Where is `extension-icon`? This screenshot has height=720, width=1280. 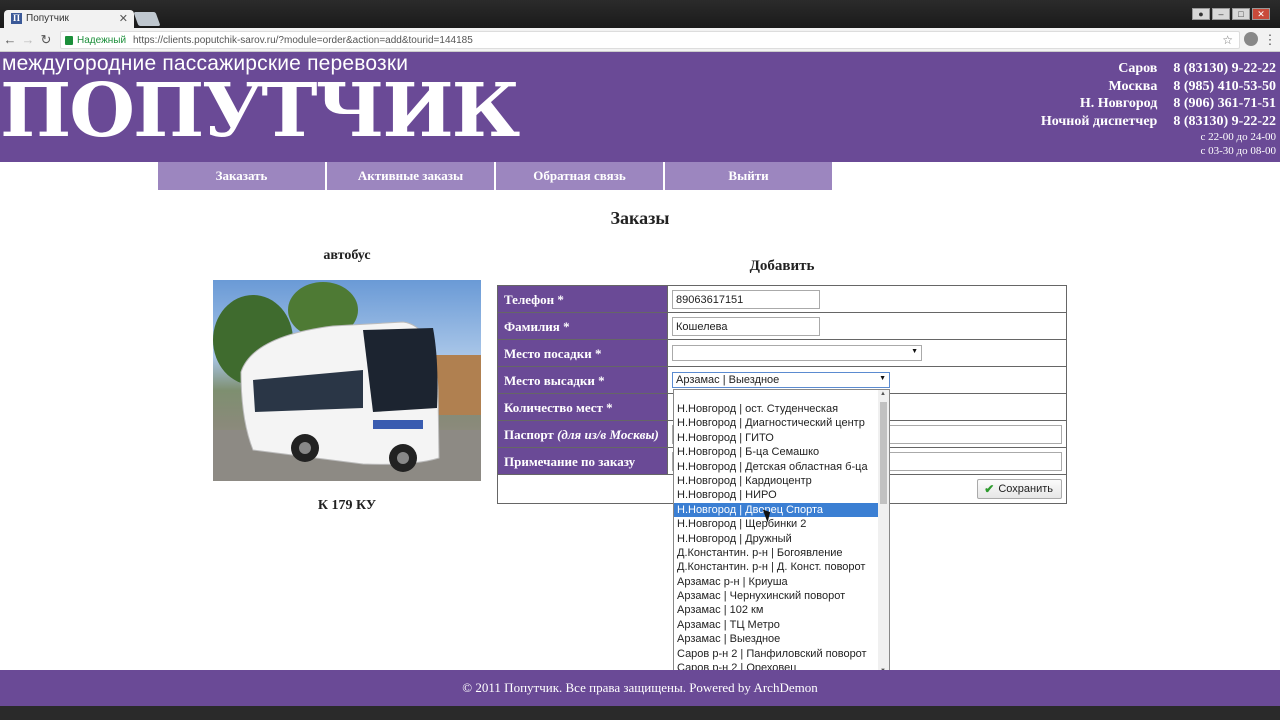
extension-icon is located at coordinates (1251, 39).